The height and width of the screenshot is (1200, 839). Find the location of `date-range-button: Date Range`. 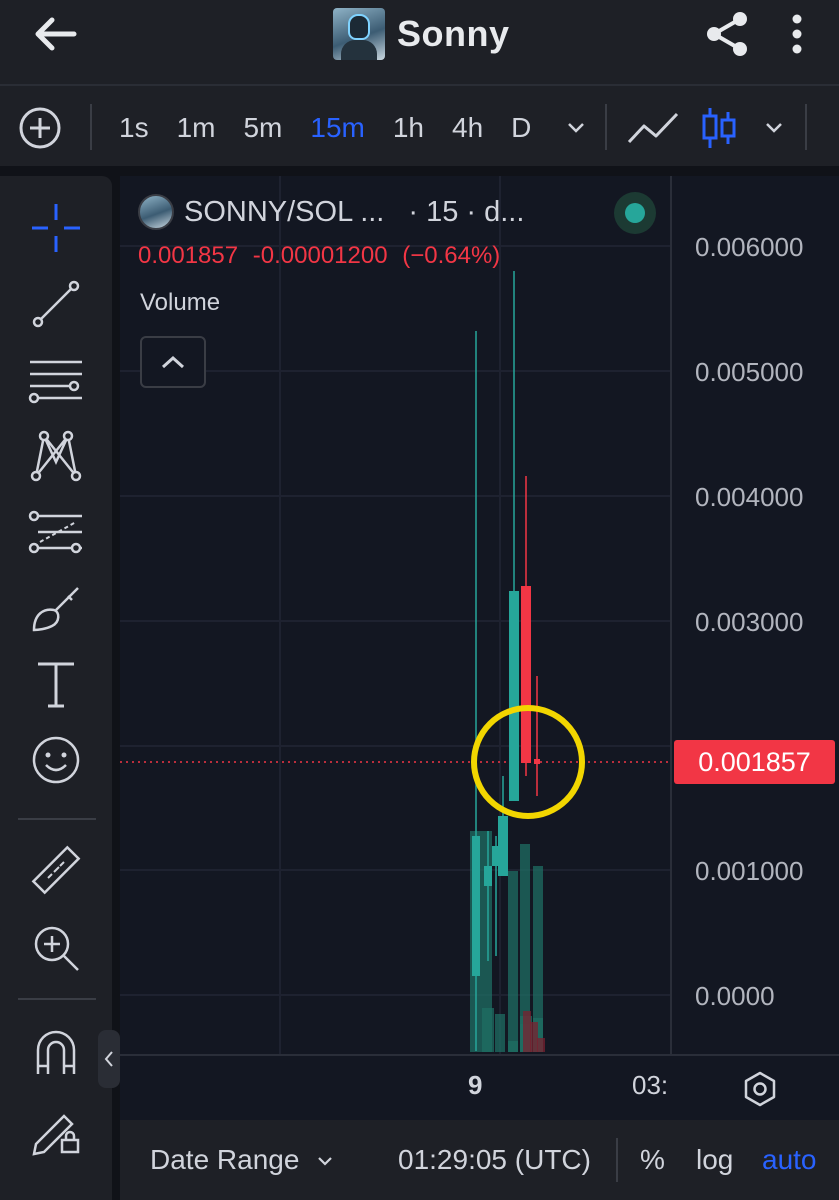

date-range-button: Date Range is located at coordinates (224, 1160).